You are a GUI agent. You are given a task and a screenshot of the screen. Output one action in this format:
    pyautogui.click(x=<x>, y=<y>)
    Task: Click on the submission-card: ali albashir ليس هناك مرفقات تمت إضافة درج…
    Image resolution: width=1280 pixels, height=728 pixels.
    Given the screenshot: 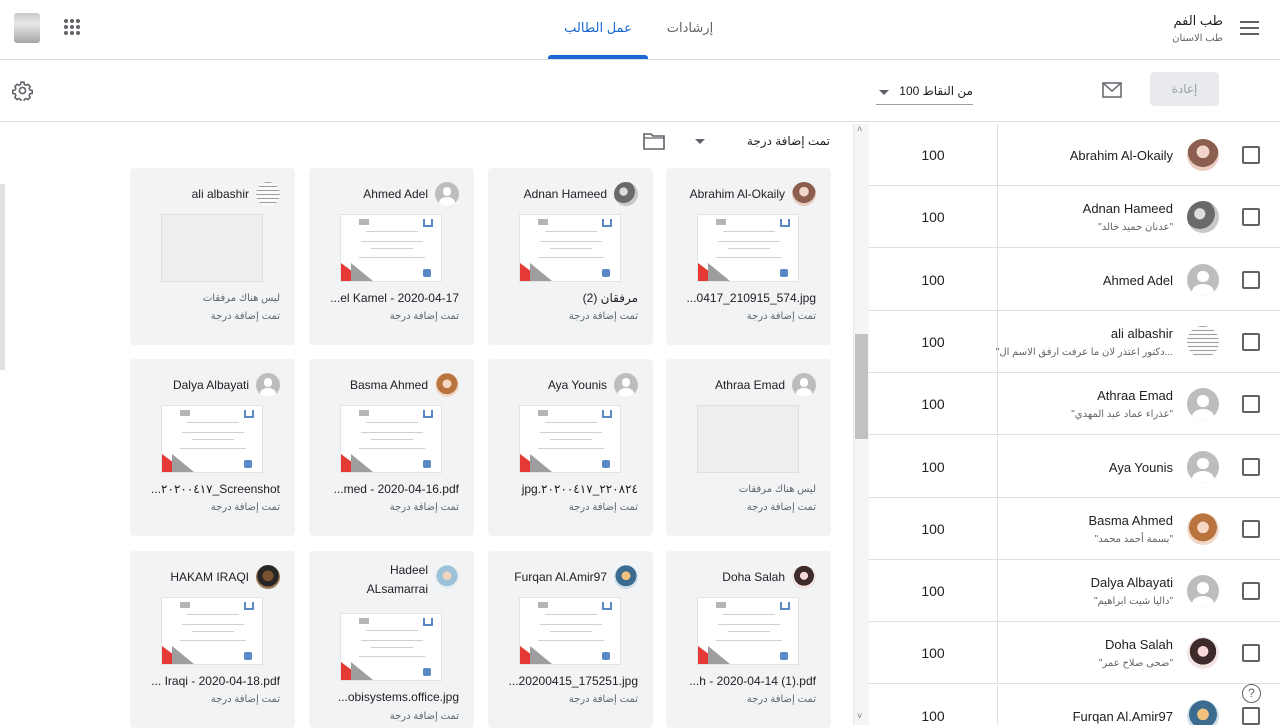 What is the action you would take?
    pyautogui.click(x=212, y=256)
    